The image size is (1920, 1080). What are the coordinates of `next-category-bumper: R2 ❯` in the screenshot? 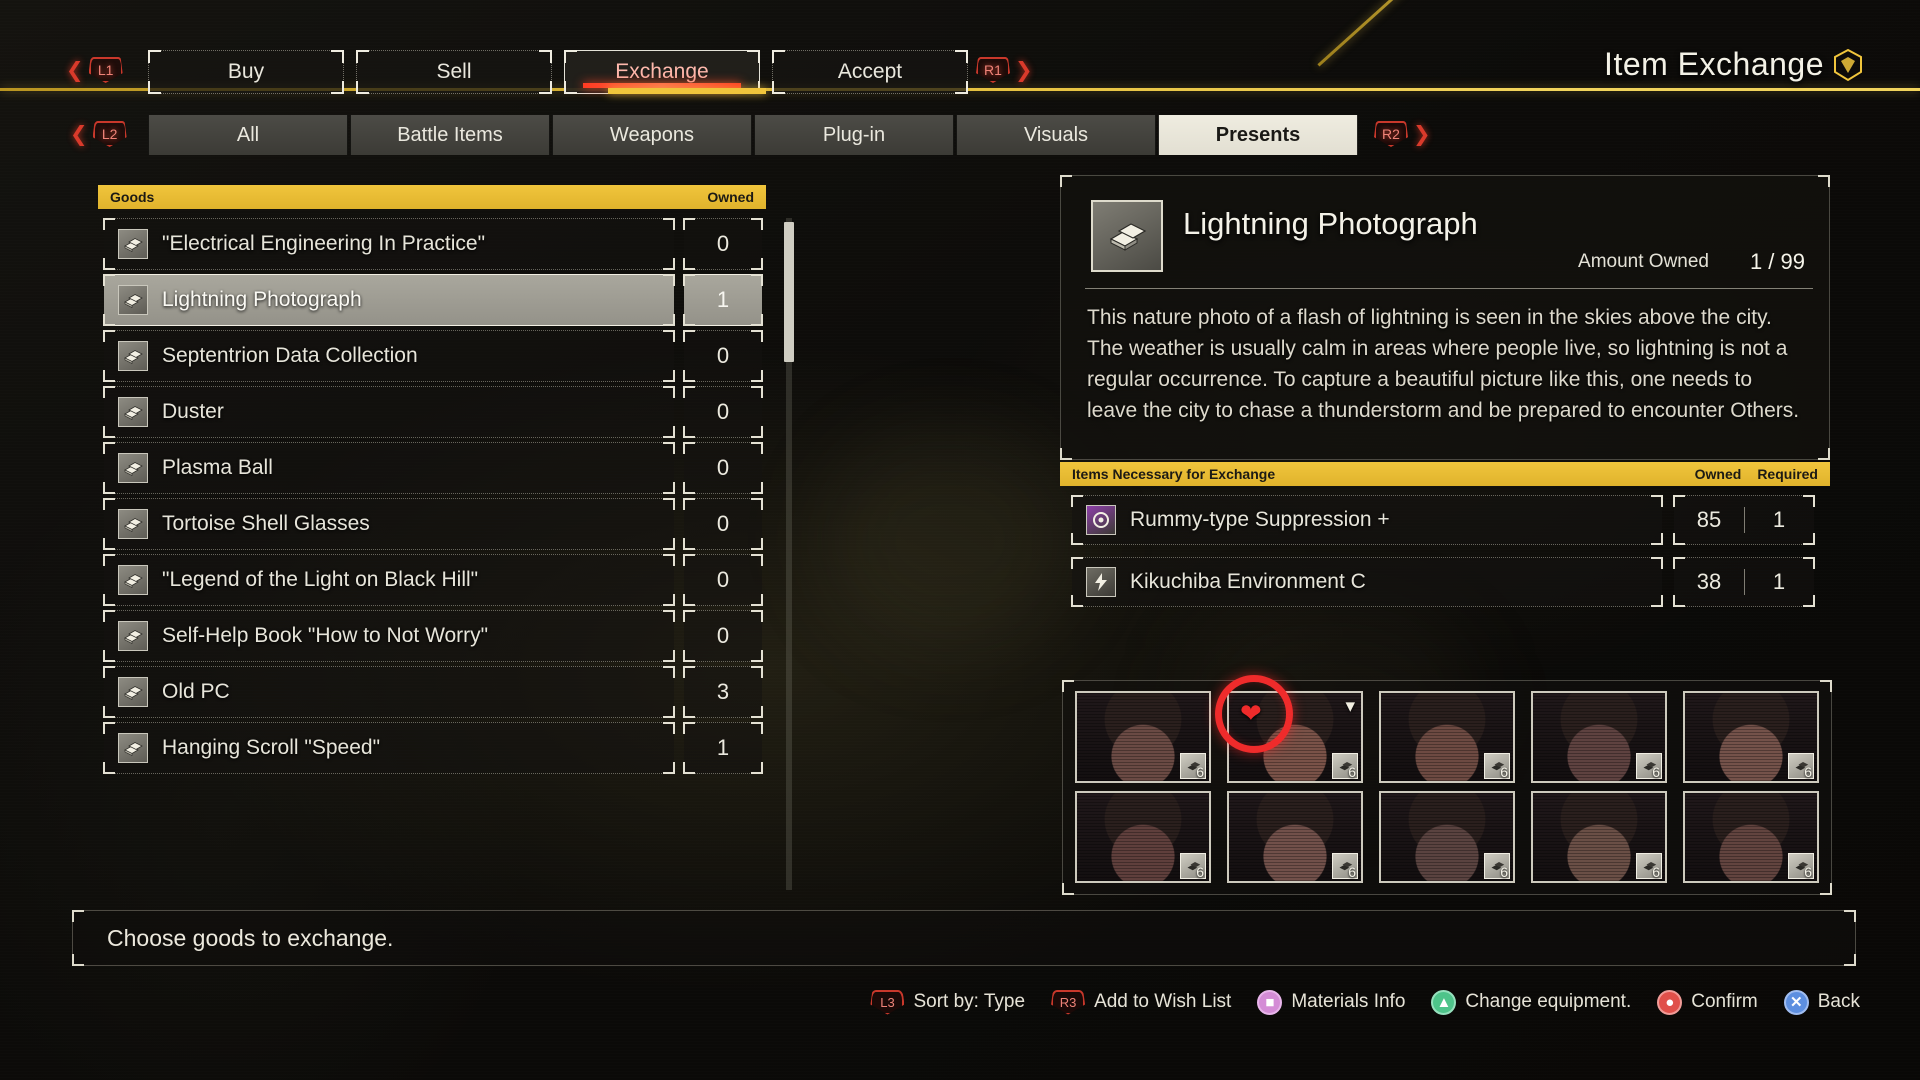 It's located at (1402, 134).